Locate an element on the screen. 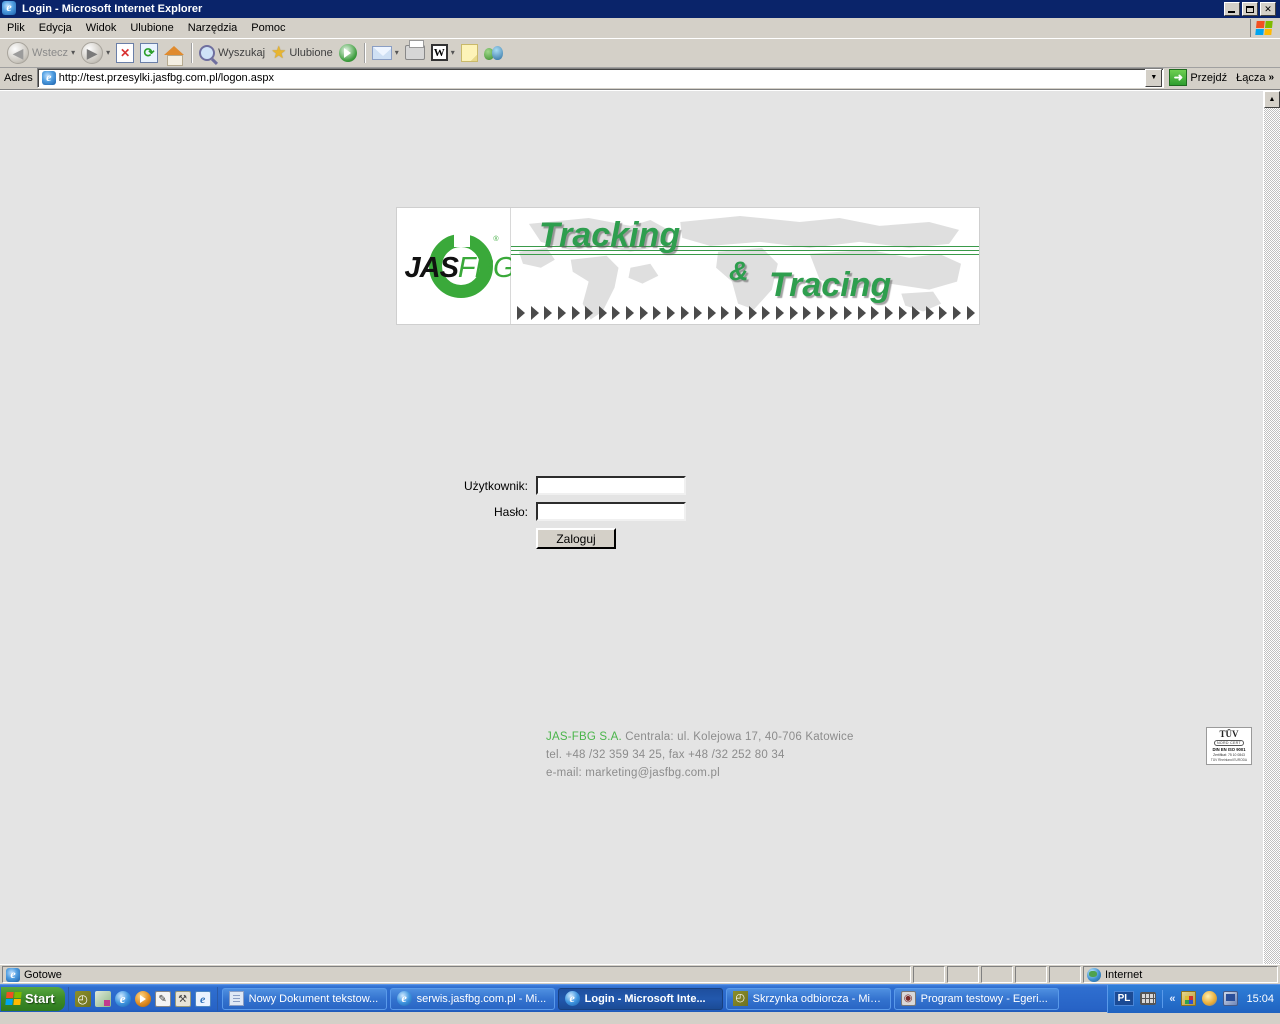 The image size is (1280, 1024). back-button: ◀ Wstecz ▾ is located at coordinates (41, 53).